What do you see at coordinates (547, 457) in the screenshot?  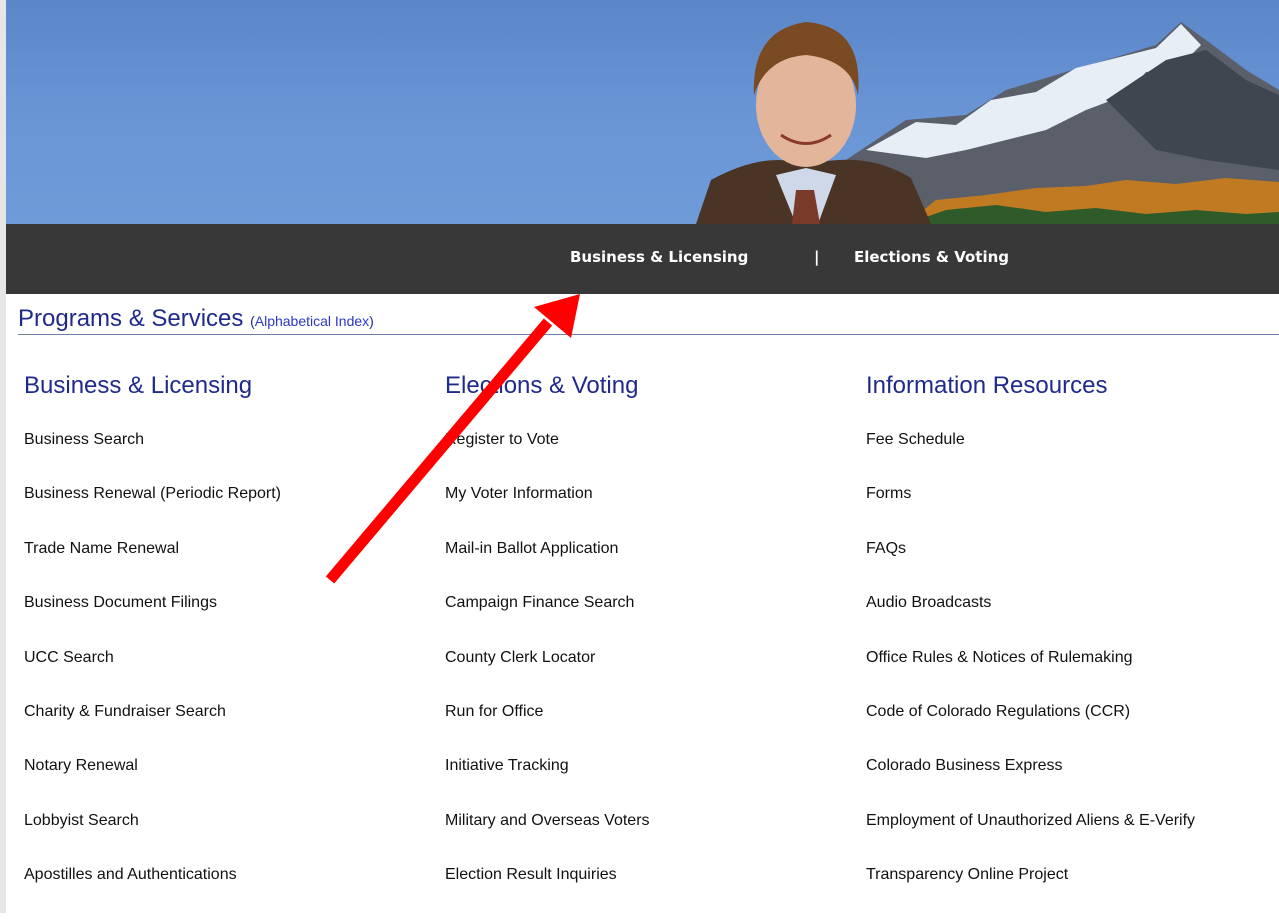 I see `list-item: Register to Vote` at bounding box center [547, 457].